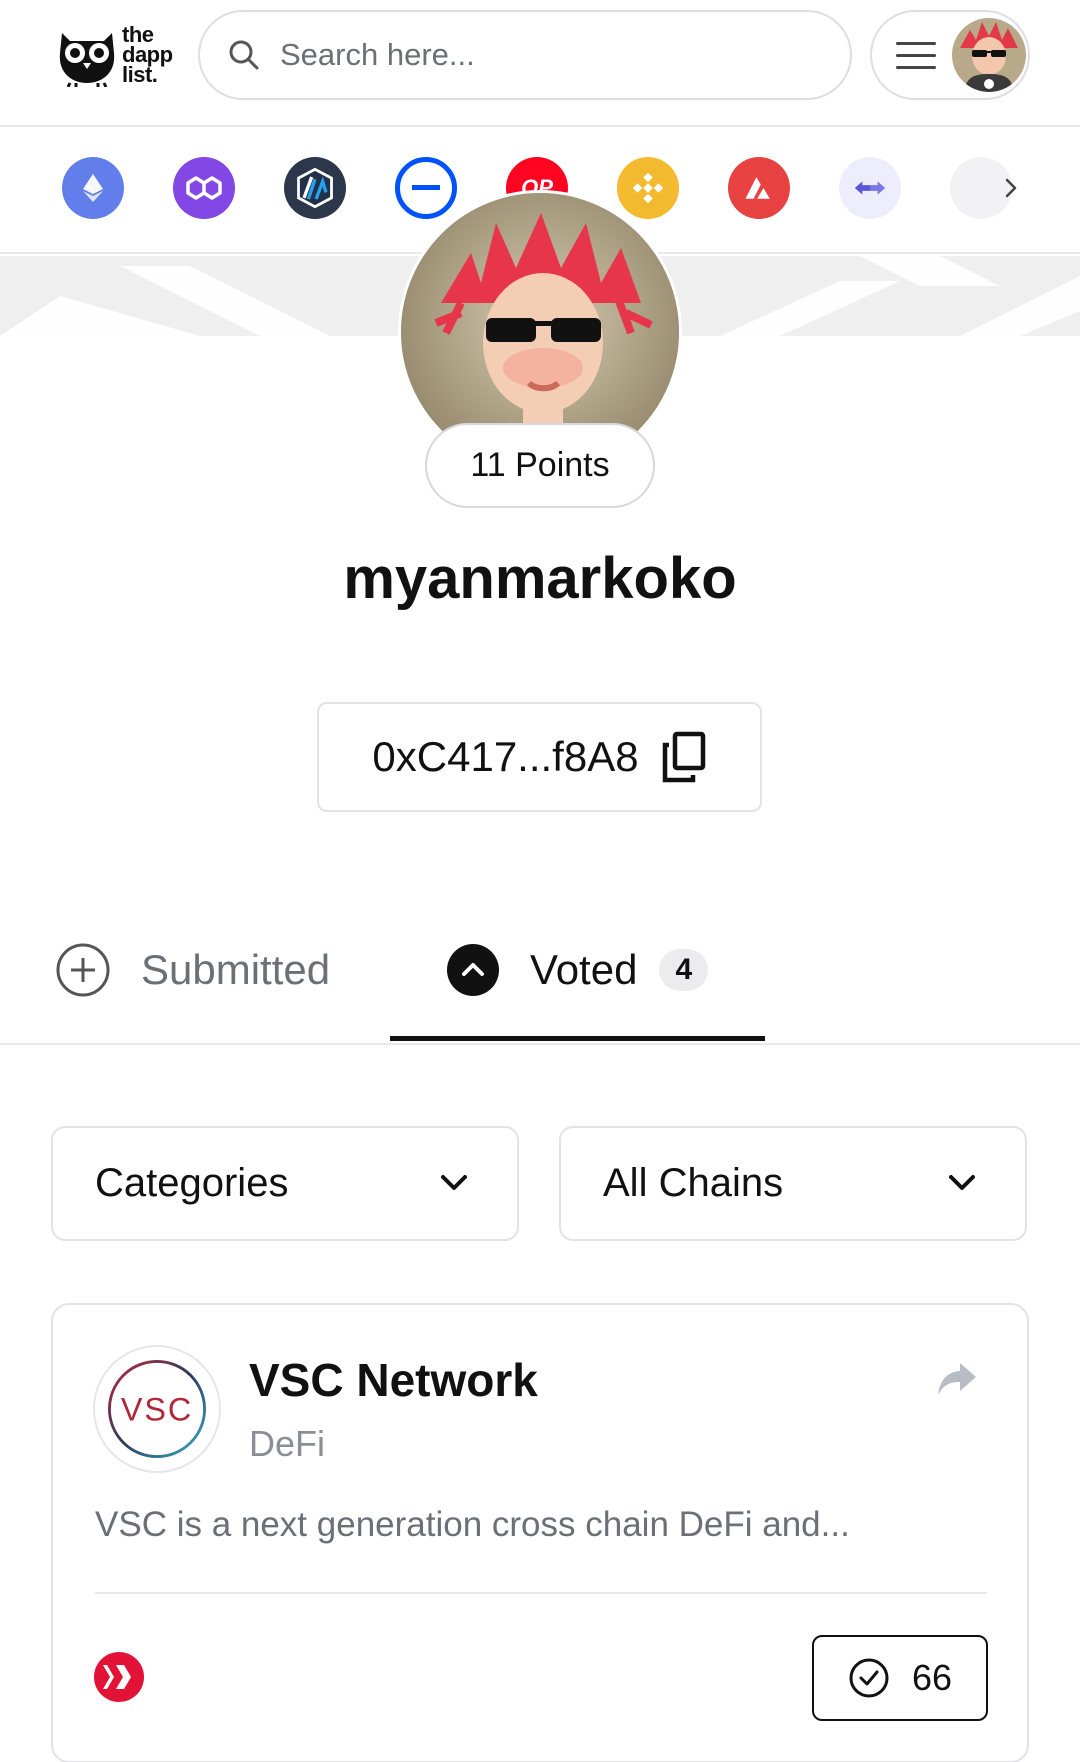 The width and height of the screenshot is (1080, 1762). Describe the element at coordinates (505, 756) in the screenshot. I see `wallet-address: 0xC417...f8A8` at that location.